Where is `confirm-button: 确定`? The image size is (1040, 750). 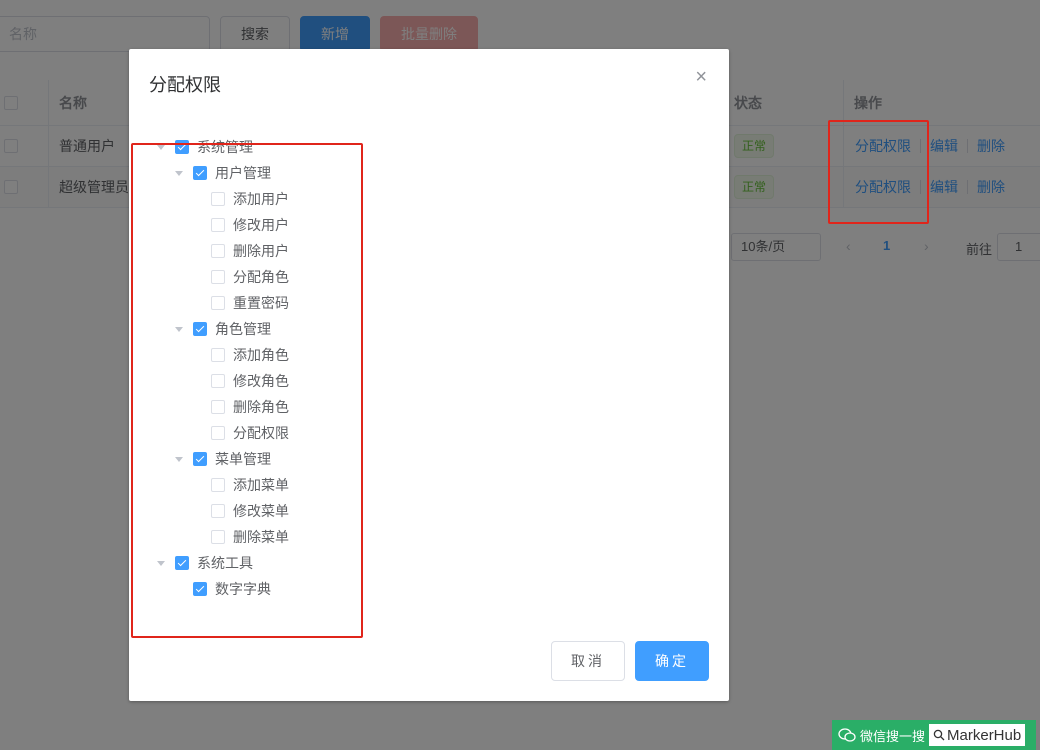 confirm-button: 确定 is located at coordinates (672, 661).